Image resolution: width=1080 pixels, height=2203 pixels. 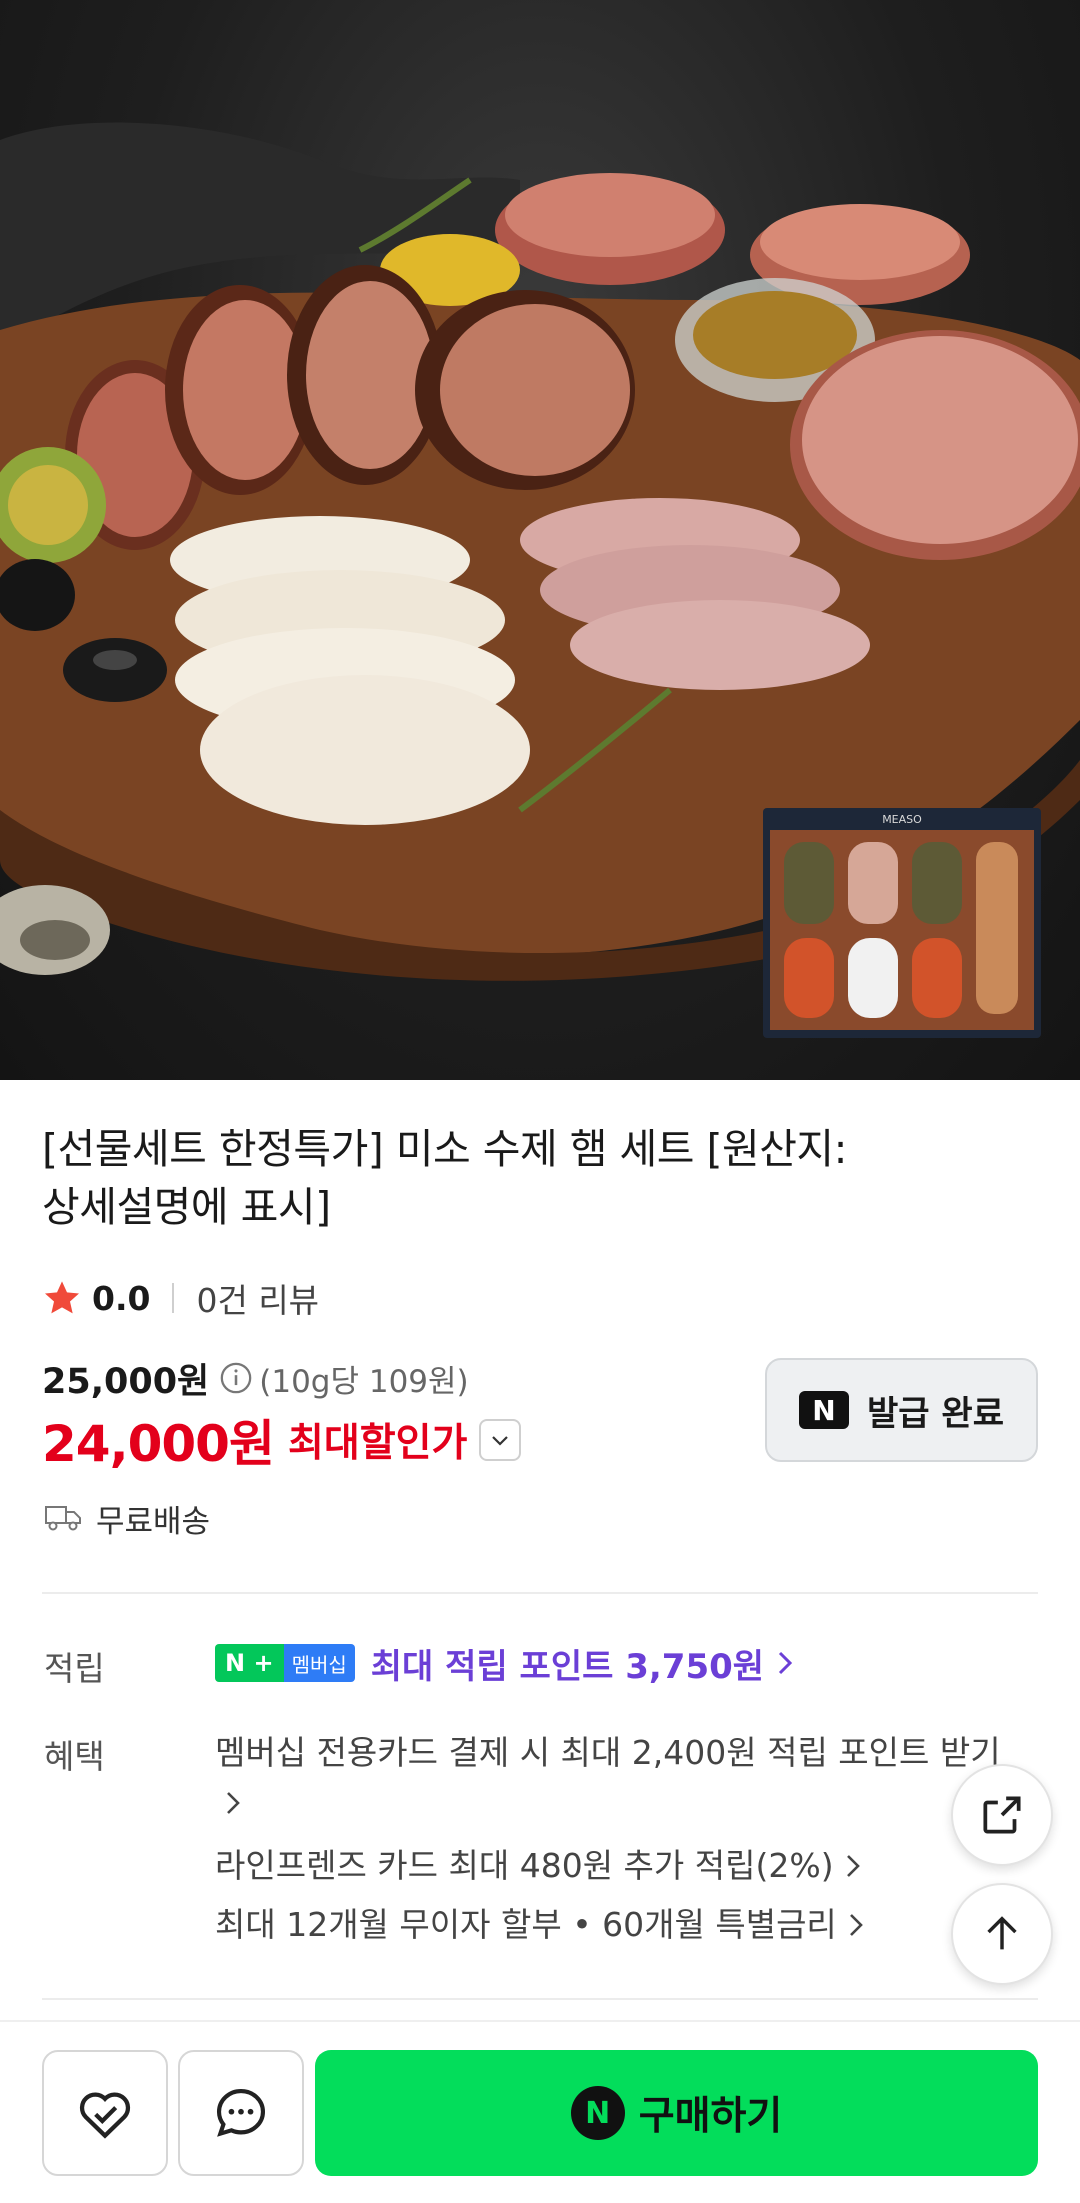 What do you see at coordinates (121, 1298) in the screenshot?
I see `rating-score: 0.0` at bounding box center [121, 1298].